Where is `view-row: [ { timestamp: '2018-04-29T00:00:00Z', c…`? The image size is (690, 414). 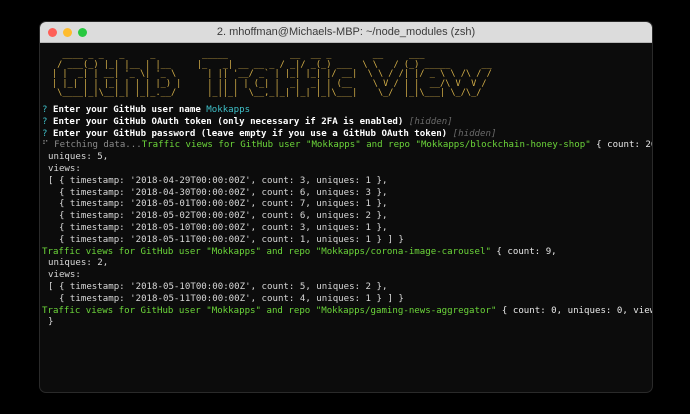 view-row: [ { timestamp: '2018-04-29T00:00:00Z', c… is located at coordinates (218, 180).